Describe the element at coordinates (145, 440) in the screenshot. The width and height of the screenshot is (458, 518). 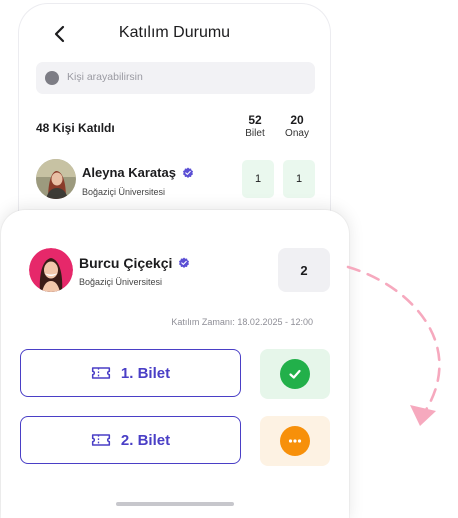
I see `ticket-2-label: 2. Bilet` at that location.